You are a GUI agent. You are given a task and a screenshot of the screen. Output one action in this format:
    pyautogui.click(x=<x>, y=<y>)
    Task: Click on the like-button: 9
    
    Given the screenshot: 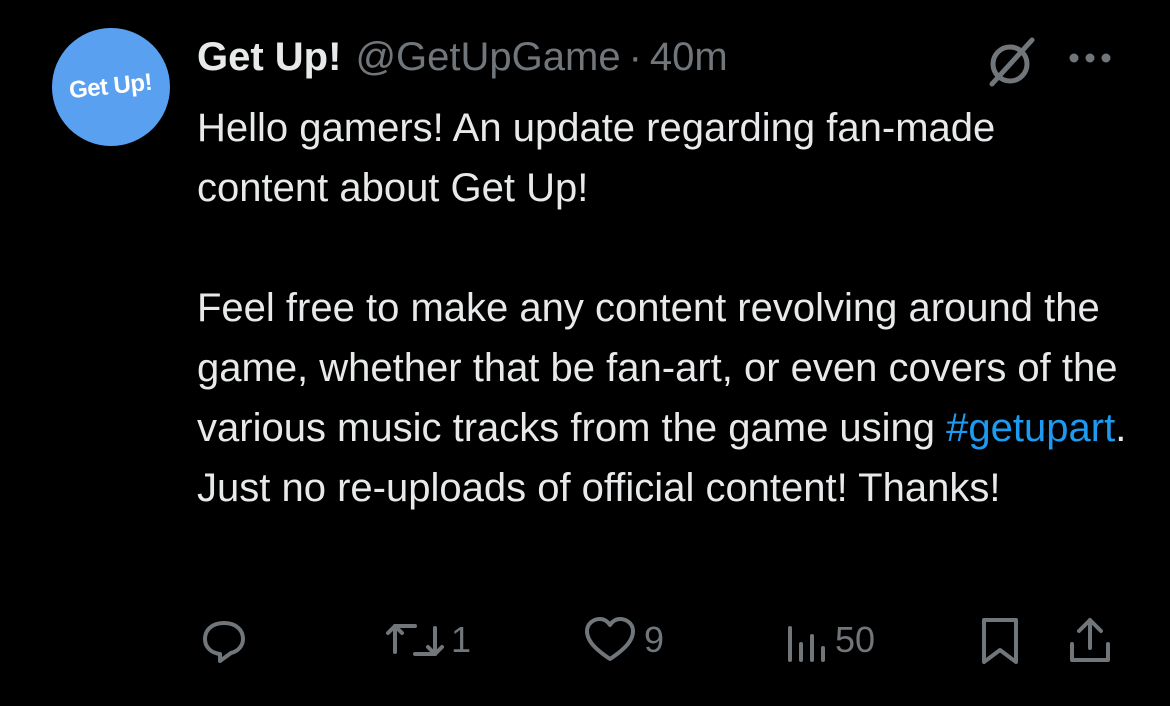 What is the action you would take?
    pyautogui.click(x=623, y=640)
    